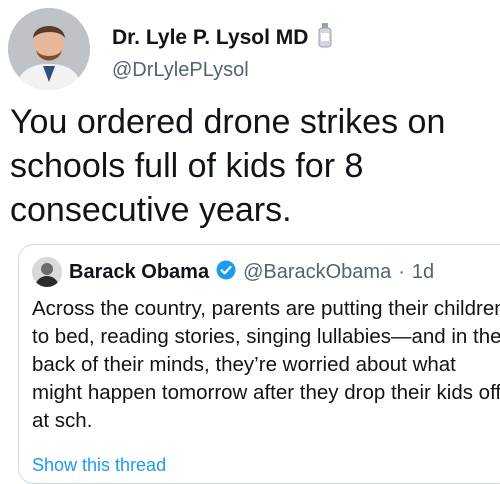 Image resolution: width=500 pixels, height=484 pixels. What do you see at coordinates (180, 70) in the screenshot?
I see `author-handle: @DrLylePLysol` at bounding box center [180, 70].